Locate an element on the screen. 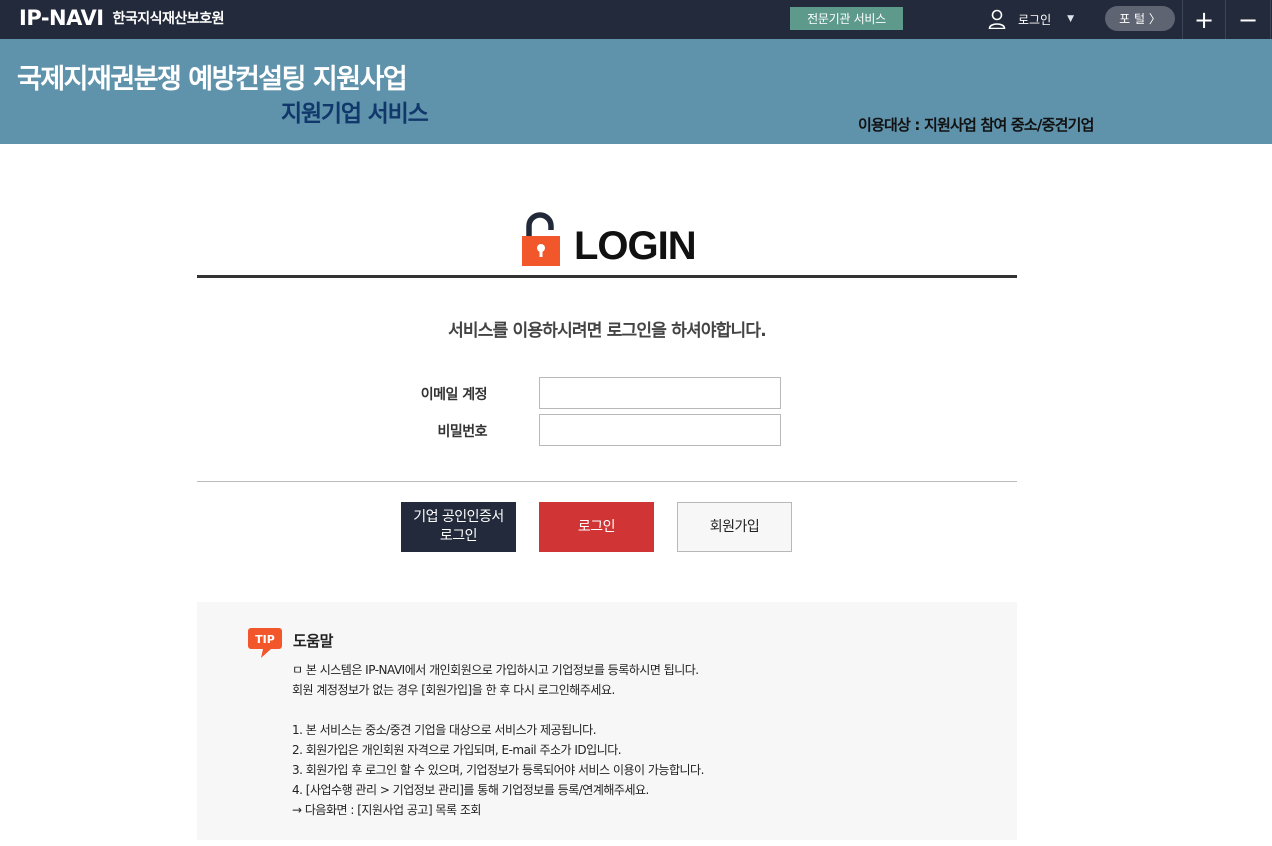  certificate-login-line2: 로그인 is located at coordinates (458, 536).